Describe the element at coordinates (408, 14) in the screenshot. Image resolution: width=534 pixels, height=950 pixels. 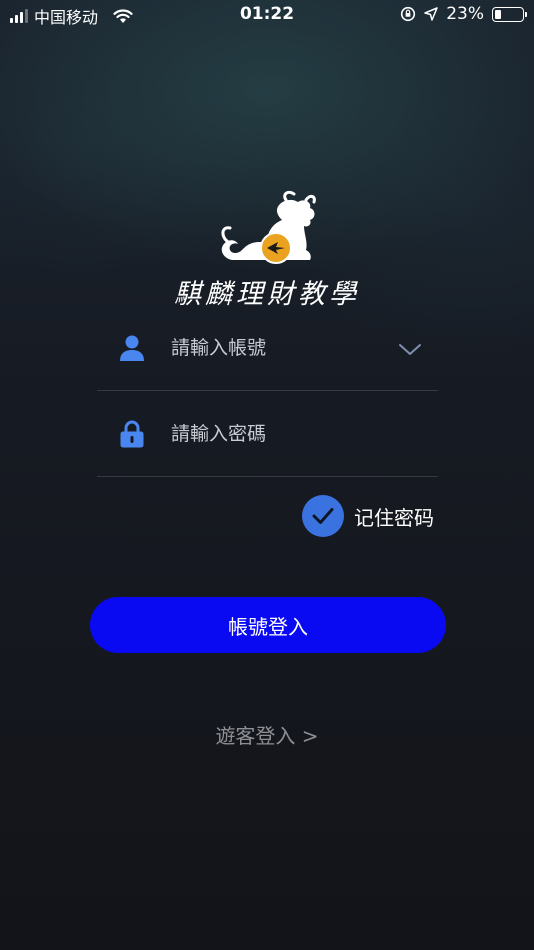
I see `rotation-lock-icon` at that location.